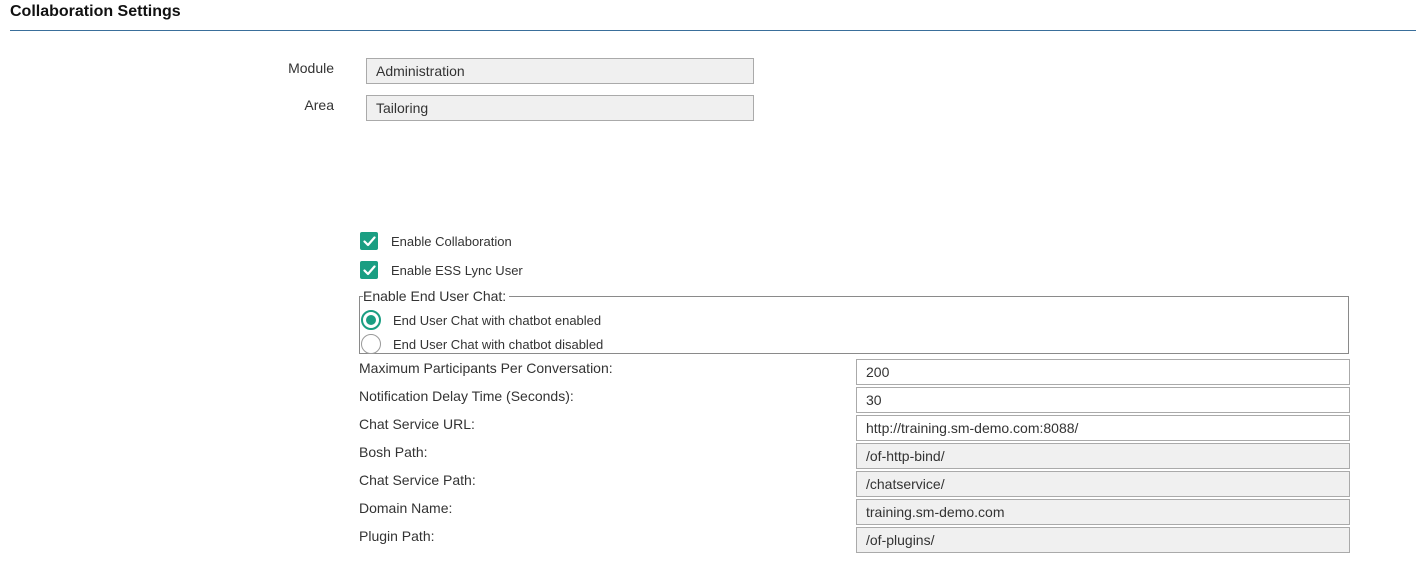 The image size is (1416, 569). Describe the element at coordinates (417, 424) in the screenshot. I see `chat-service-url-label: Chat Service URL:` at that location.